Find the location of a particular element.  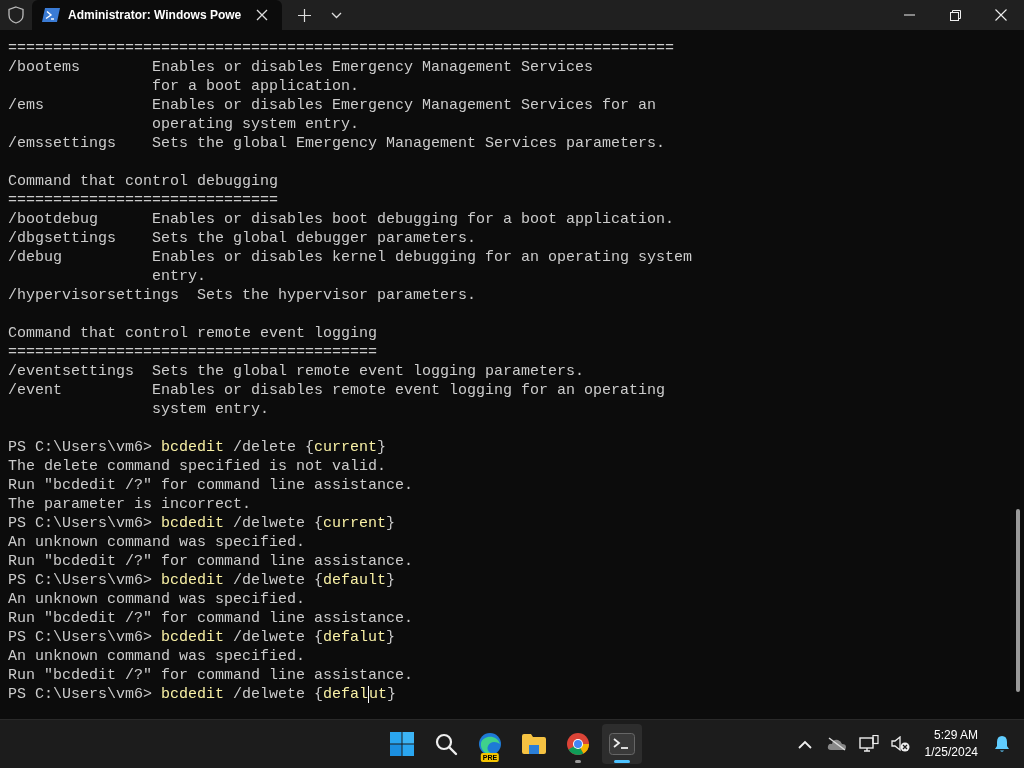

terminal-tab: Administrator: Windows Powe is located at coordinates (157, 15).